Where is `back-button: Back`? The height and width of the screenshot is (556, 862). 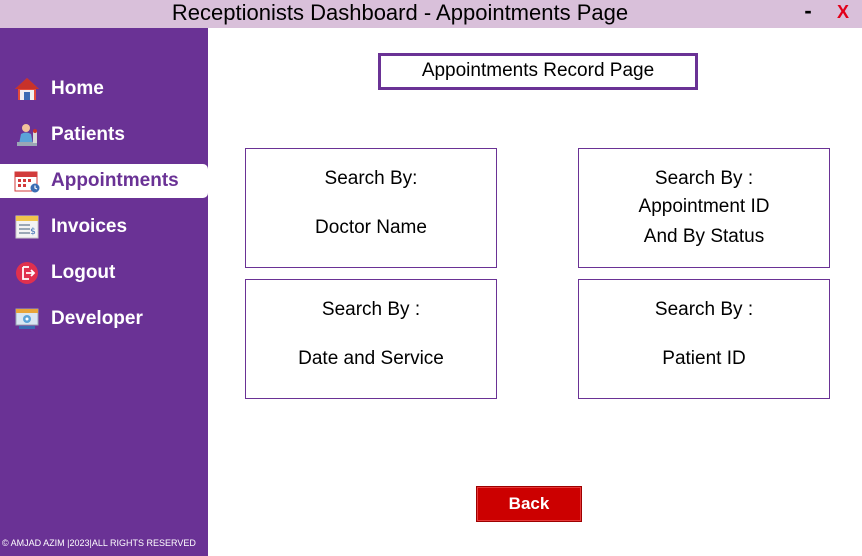
back-button: Back is located at coordinates (529, 504).